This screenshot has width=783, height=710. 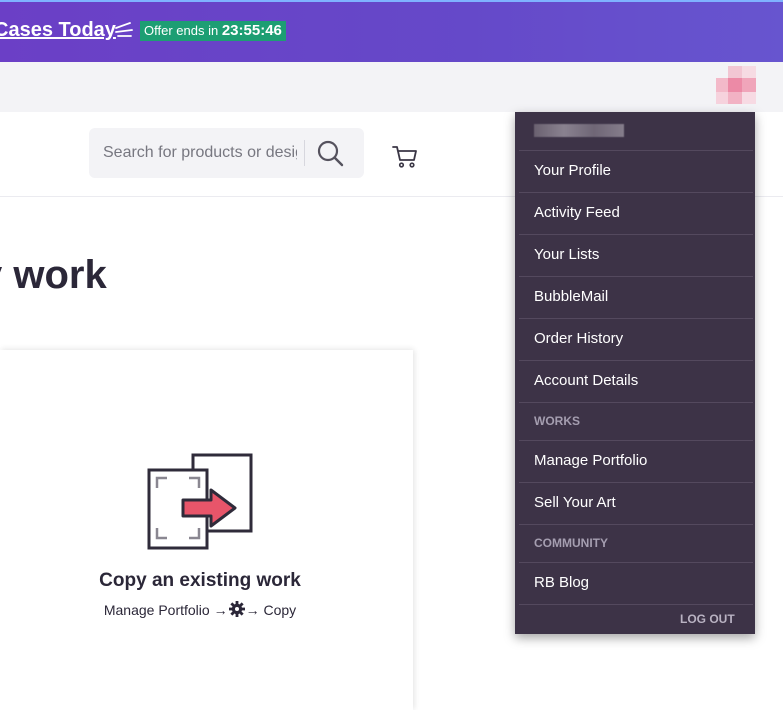 What do you see at coordinates (566, 254) in the screenshot?
I see `menu-item-your-lists: Your Lists` at bounding box center [566, 254].